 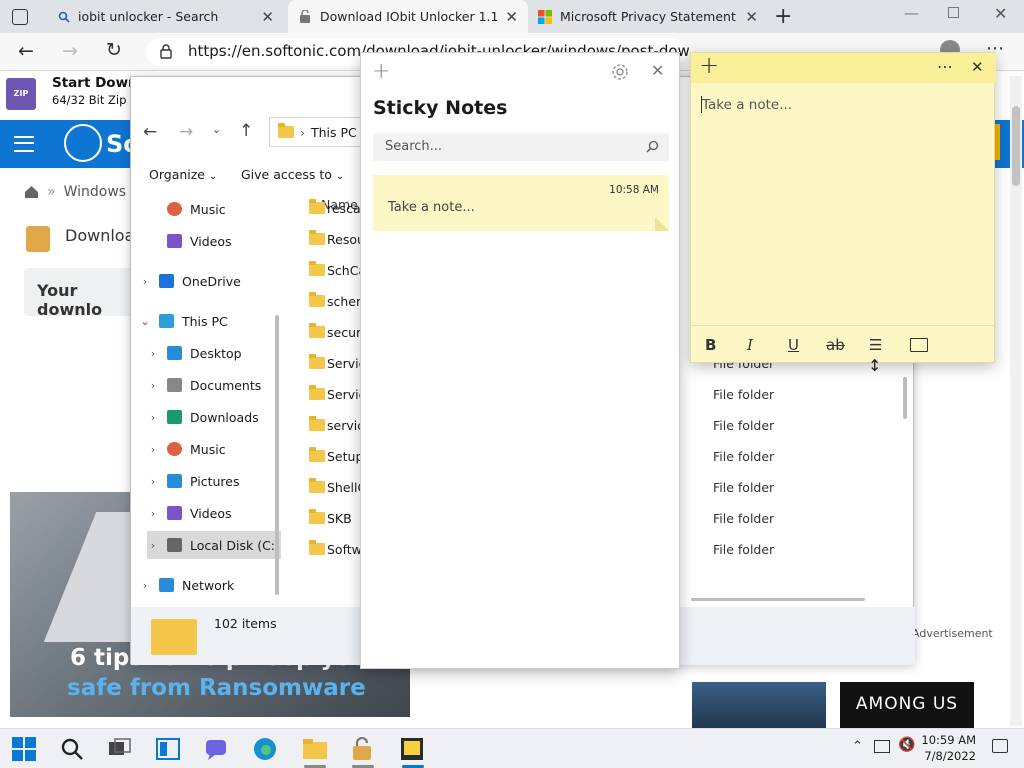 What do you see at coordinates (835, 345) in the screenshot?
I see `strikethrough-icon: ab` at bounding box center [835, 345].